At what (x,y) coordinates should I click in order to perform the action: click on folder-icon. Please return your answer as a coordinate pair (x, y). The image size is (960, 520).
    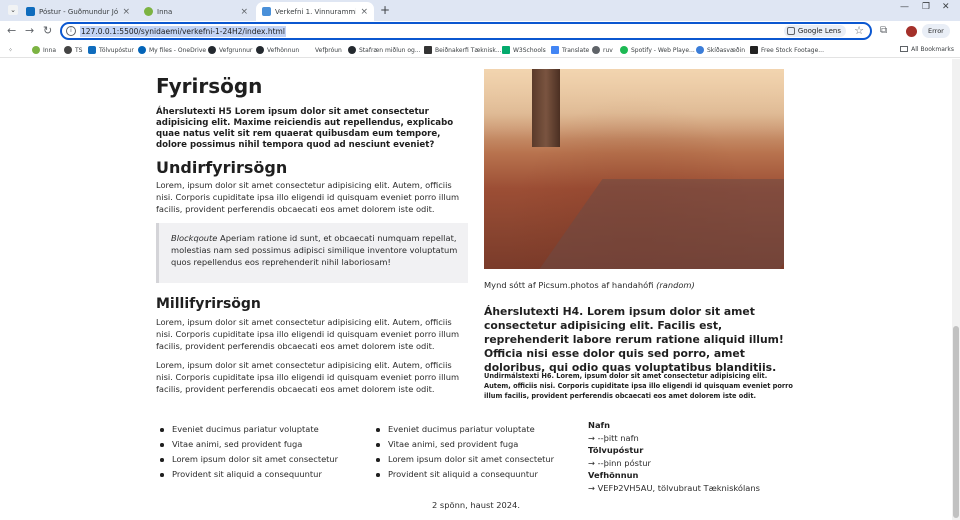
    Looking at the image, I should click on (904, 49).